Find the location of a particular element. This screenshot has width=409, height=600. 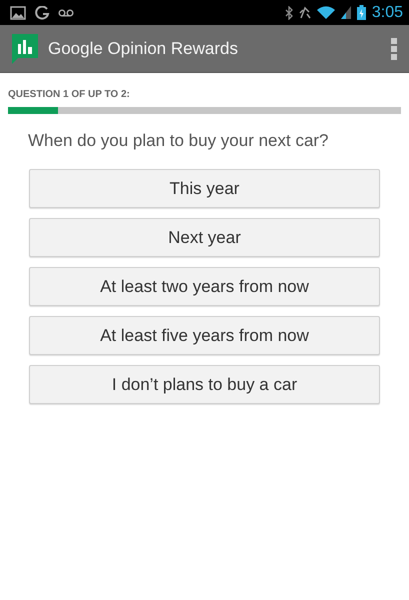

menu-icon is located at coordinates (394, 49).